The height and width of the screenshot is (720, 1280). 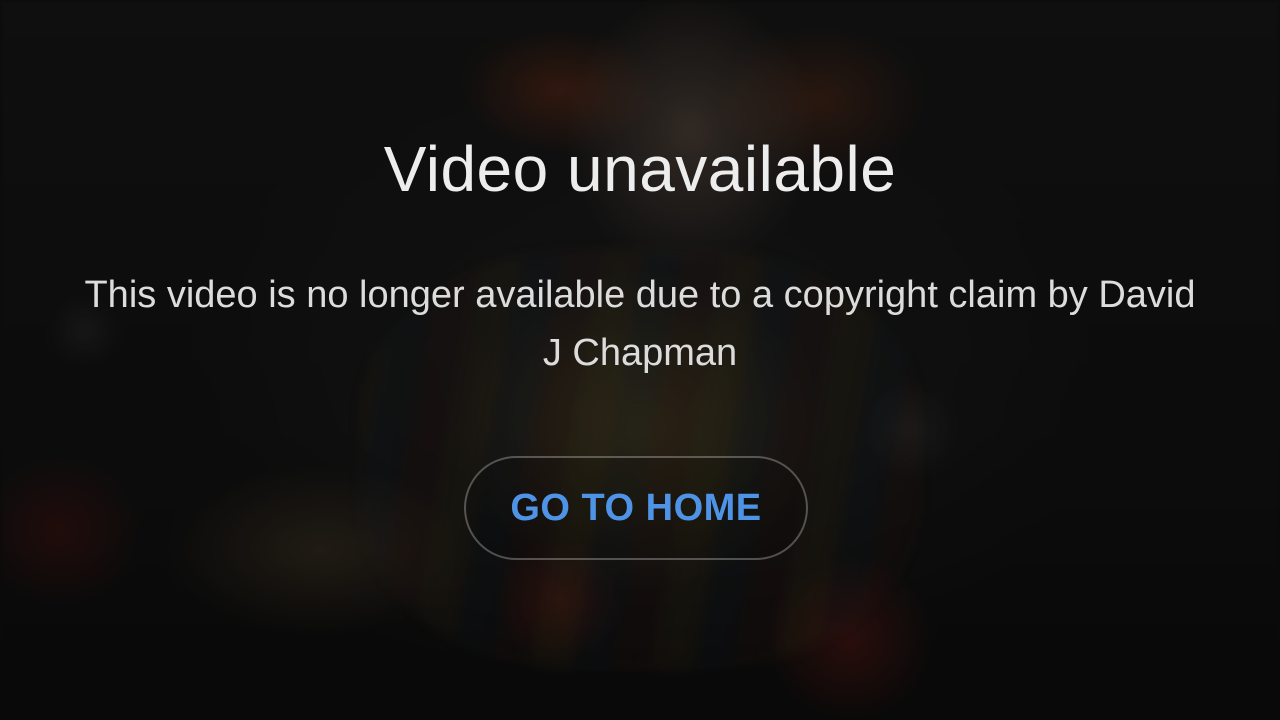 I want to click on go-to-home-button: GO TO HOME, so click(x=636, y=508).